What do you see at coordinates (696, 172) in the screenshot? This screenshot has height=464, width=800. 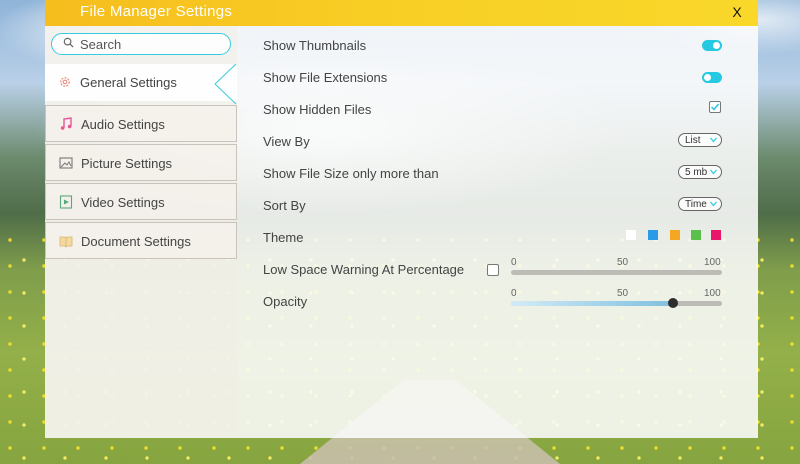 I see `file-size-value: 5 mb` at bounding box center [696, 172].